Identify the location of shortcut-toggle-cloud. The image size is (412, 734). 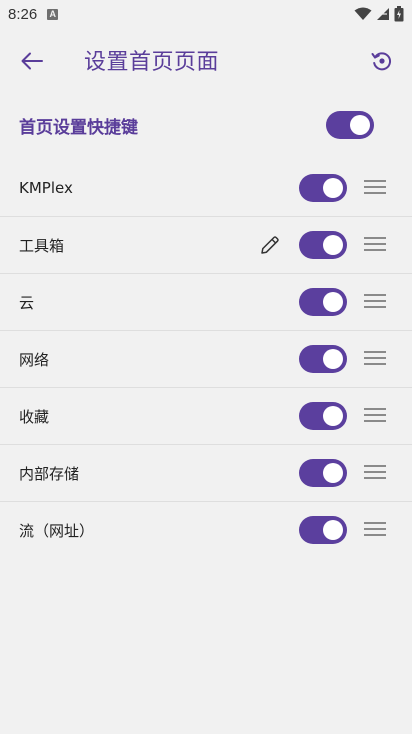
(323, 302).